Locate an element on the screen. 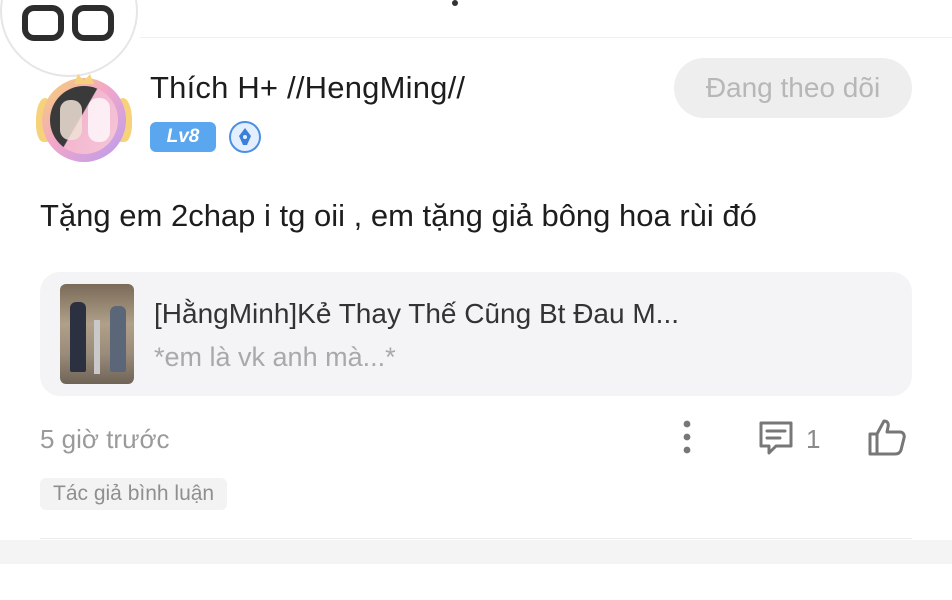 This screenshot has height=600, width=952. story-subtitle: *em là vk anh mà...* is located at coordinates (275, 357).